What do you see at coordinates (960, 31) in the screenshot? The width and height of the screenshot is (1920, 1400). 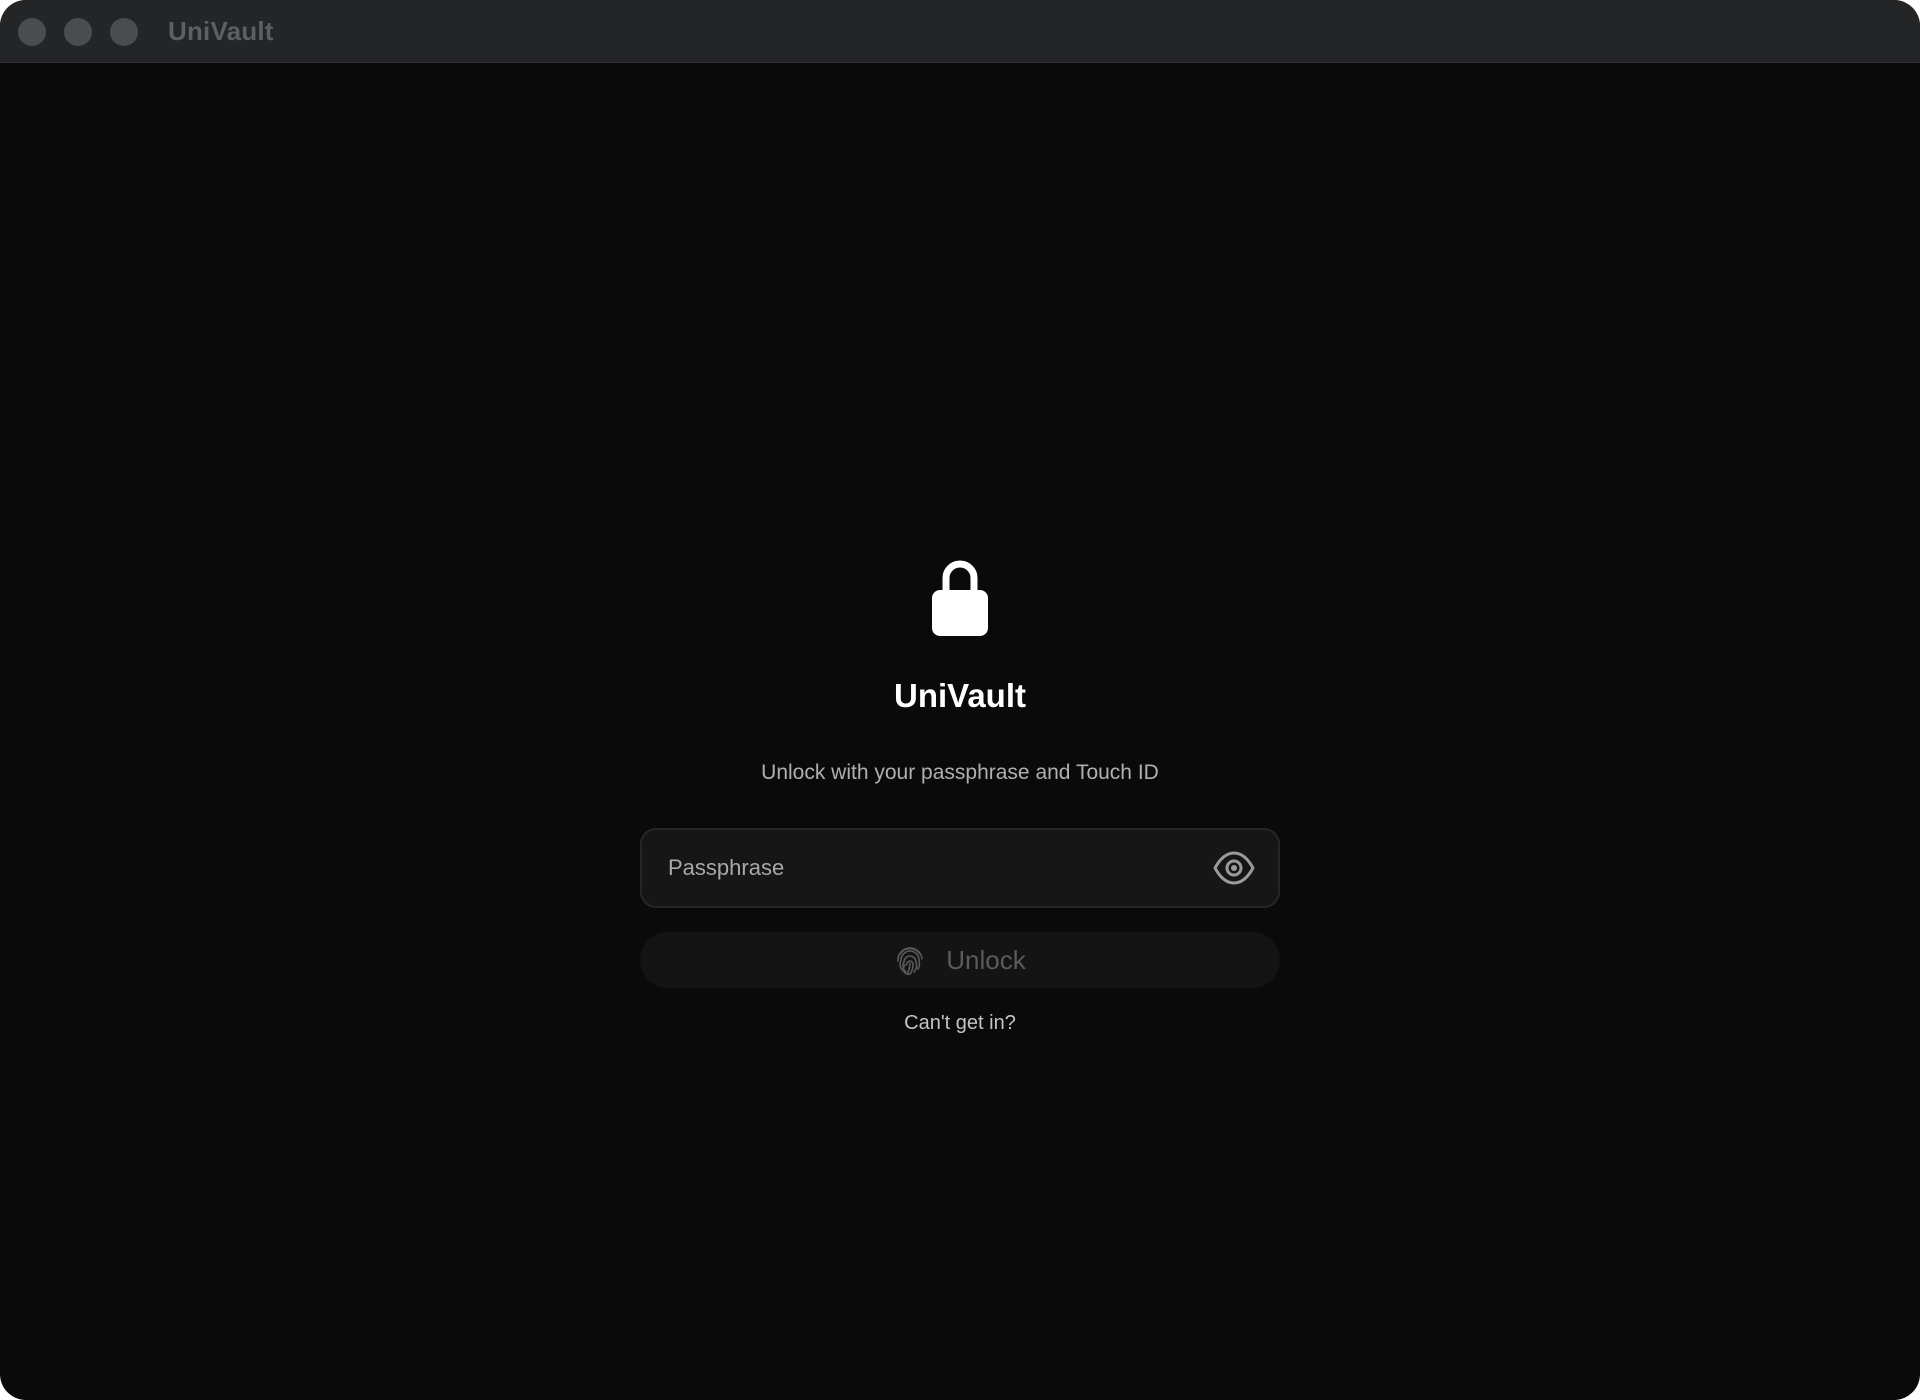 I see `title-bar: UniVault` at bounding box center [960, 31].